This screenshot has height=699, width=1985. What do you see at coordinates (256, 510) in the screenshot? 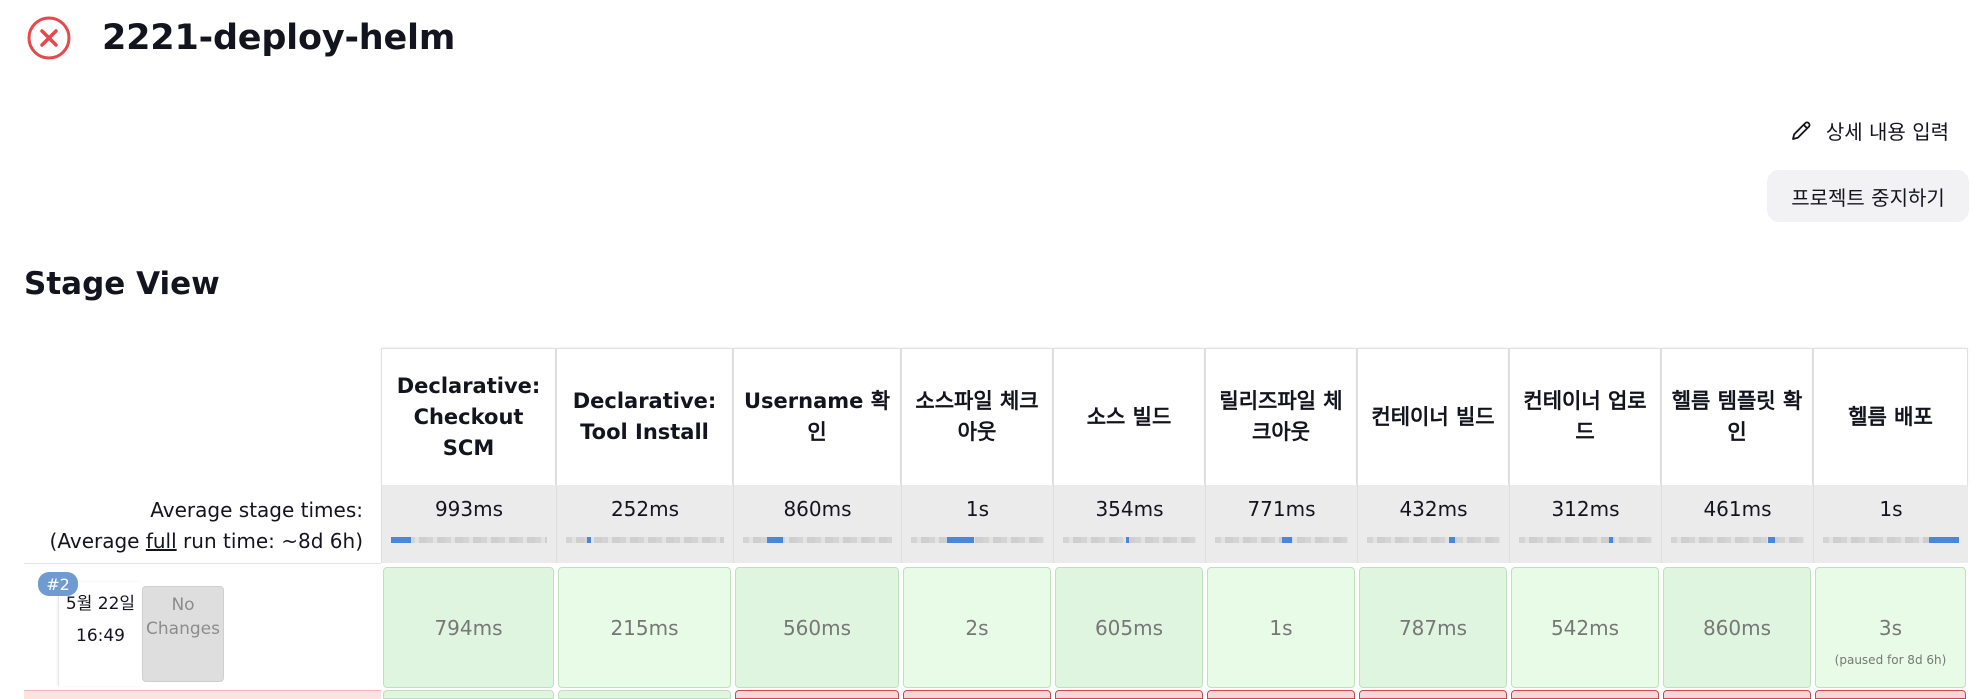
I see `average-stage-times-text: Average stage times:` at bounding box center [256, 510].